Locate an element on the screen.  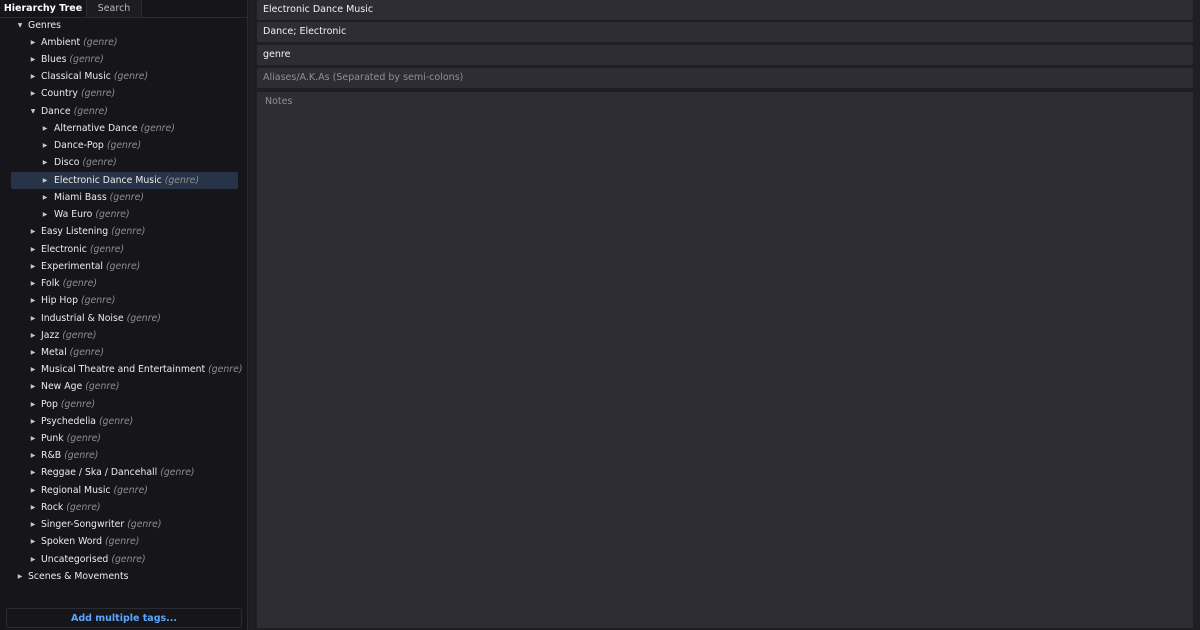
tree-node-label: Musical Theatre and Entertainment is located at coordinates (123, 369).